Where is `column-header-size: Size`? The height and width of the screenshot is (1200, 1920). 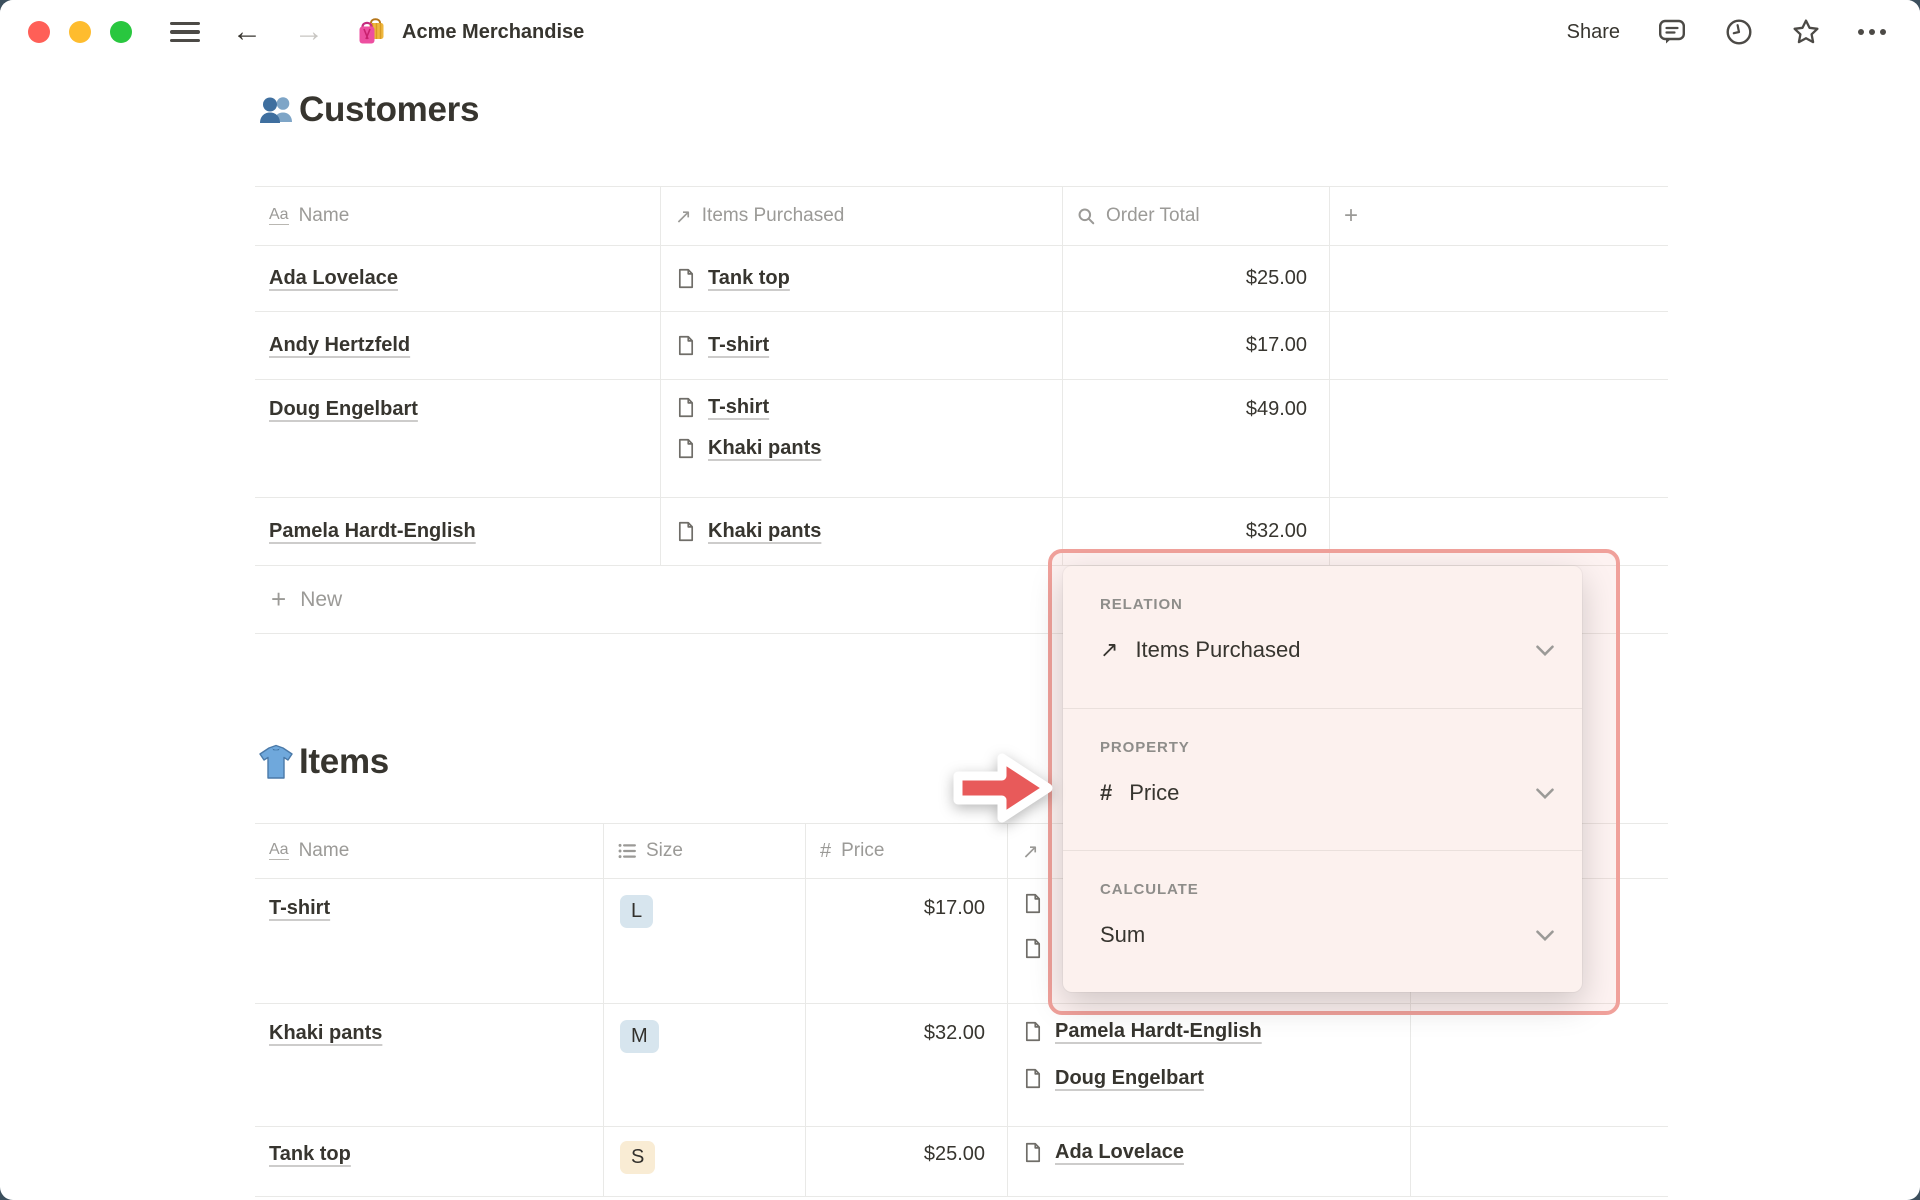 column-header-size: Size is located at coordinates (705, 851).